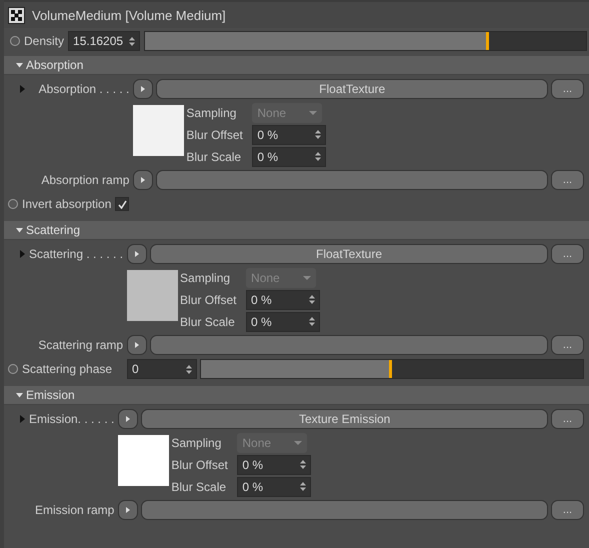  Describe the element at coordinates (85, 180) in the screenshot. I see `field-label: Absorption ramp` at that location.